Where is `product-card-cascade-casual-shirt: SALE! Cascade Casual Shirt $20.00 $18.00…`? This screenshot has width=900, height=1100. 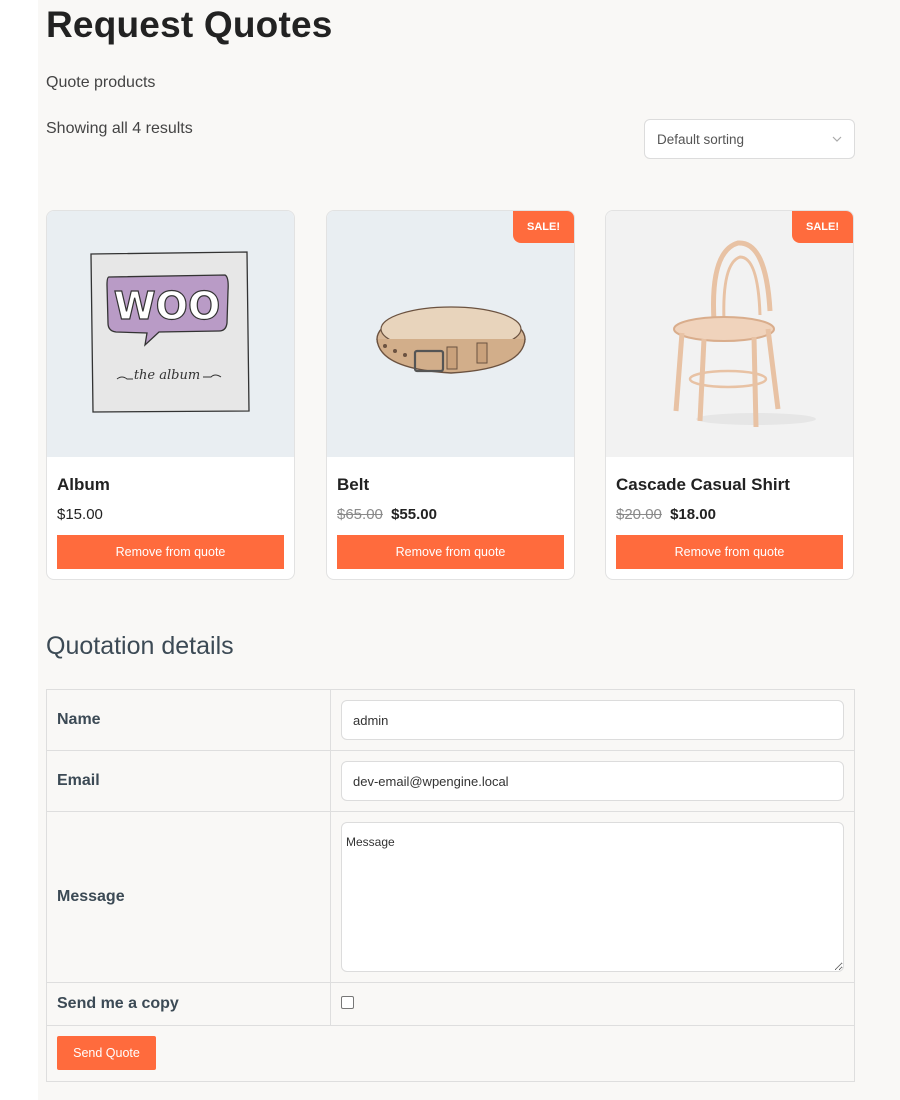 product-card-cascade-casual-shirt: SALE! Cascade Casual Shirt $20.00 $18.00… is located at coordinates (729, 395).